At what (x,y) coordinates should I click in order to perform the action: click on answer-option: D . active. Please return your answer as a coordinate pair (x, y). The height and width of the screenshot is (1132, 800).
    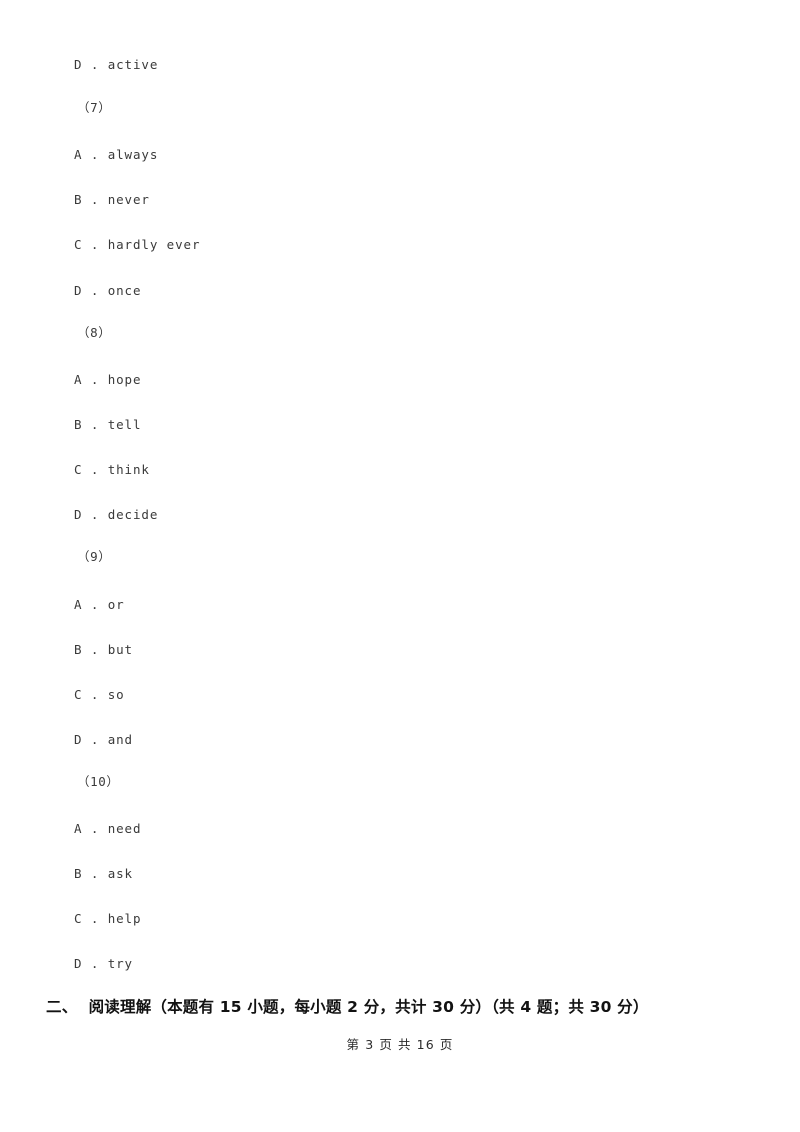
    Looking at the image, I should click on (116, 64).